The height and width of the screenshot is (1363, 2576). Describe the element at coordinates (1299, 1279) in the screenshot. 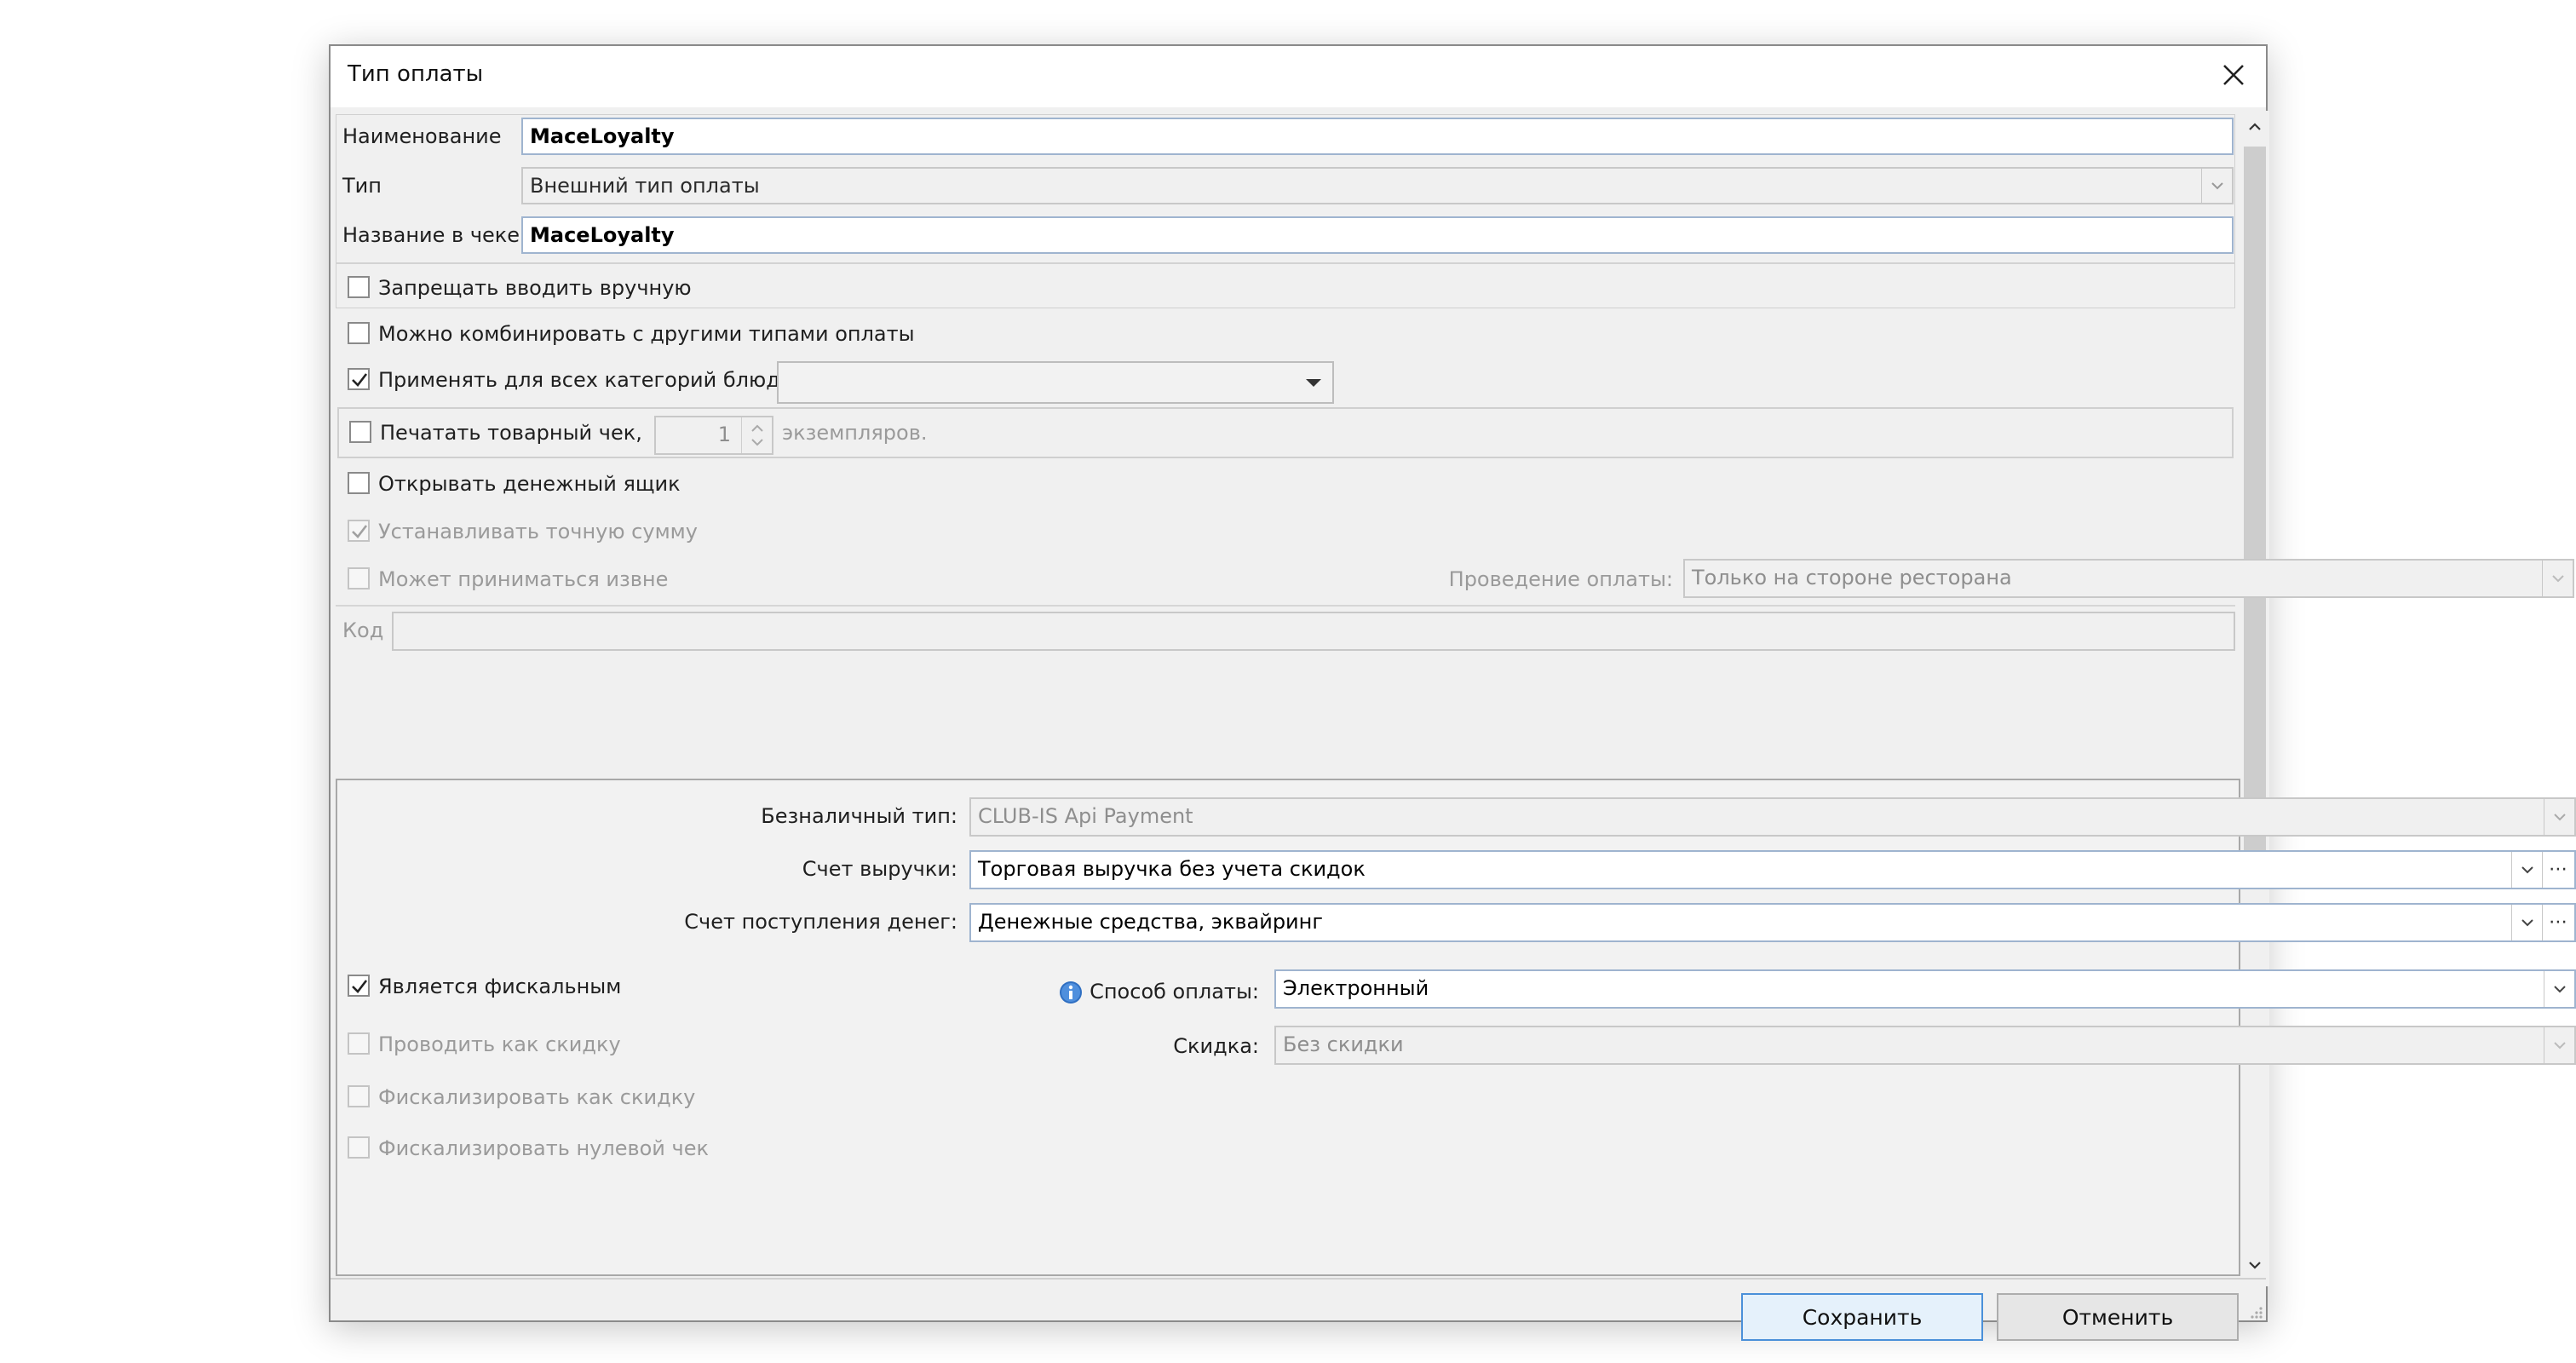

I see `footer-divider` at that location.